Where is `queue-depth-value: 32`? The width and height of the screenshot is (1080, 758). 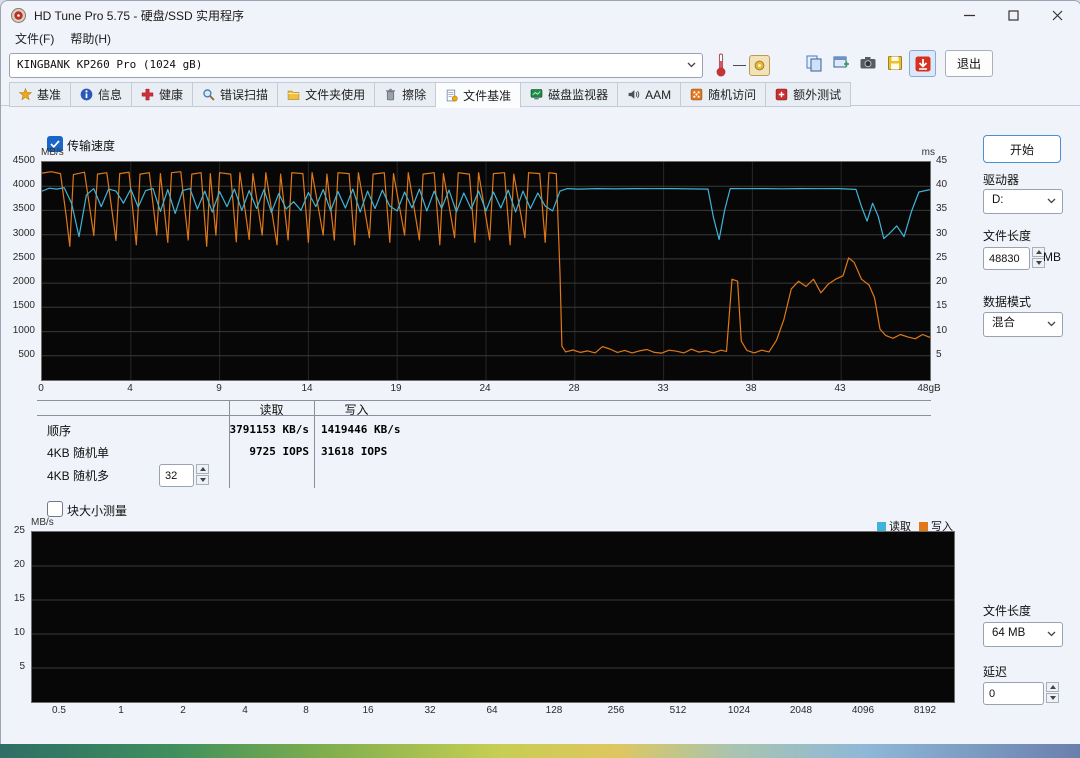 queue-depth-value: 32 is located at coordinates (176, 475).